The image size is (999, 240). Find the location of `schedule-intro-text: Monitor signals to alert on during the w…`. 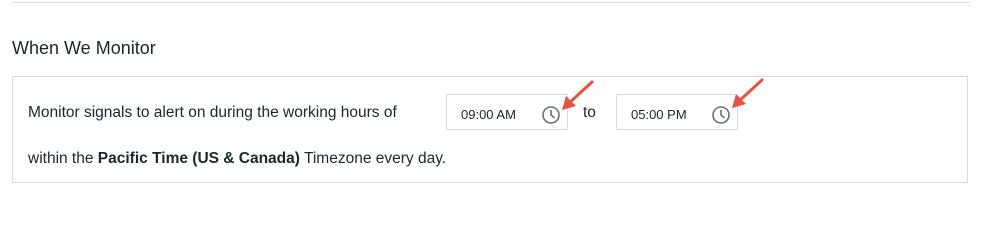

schedule-intro-text: Monitor signals to alert on during the w… is located at coordinates (212, 112).